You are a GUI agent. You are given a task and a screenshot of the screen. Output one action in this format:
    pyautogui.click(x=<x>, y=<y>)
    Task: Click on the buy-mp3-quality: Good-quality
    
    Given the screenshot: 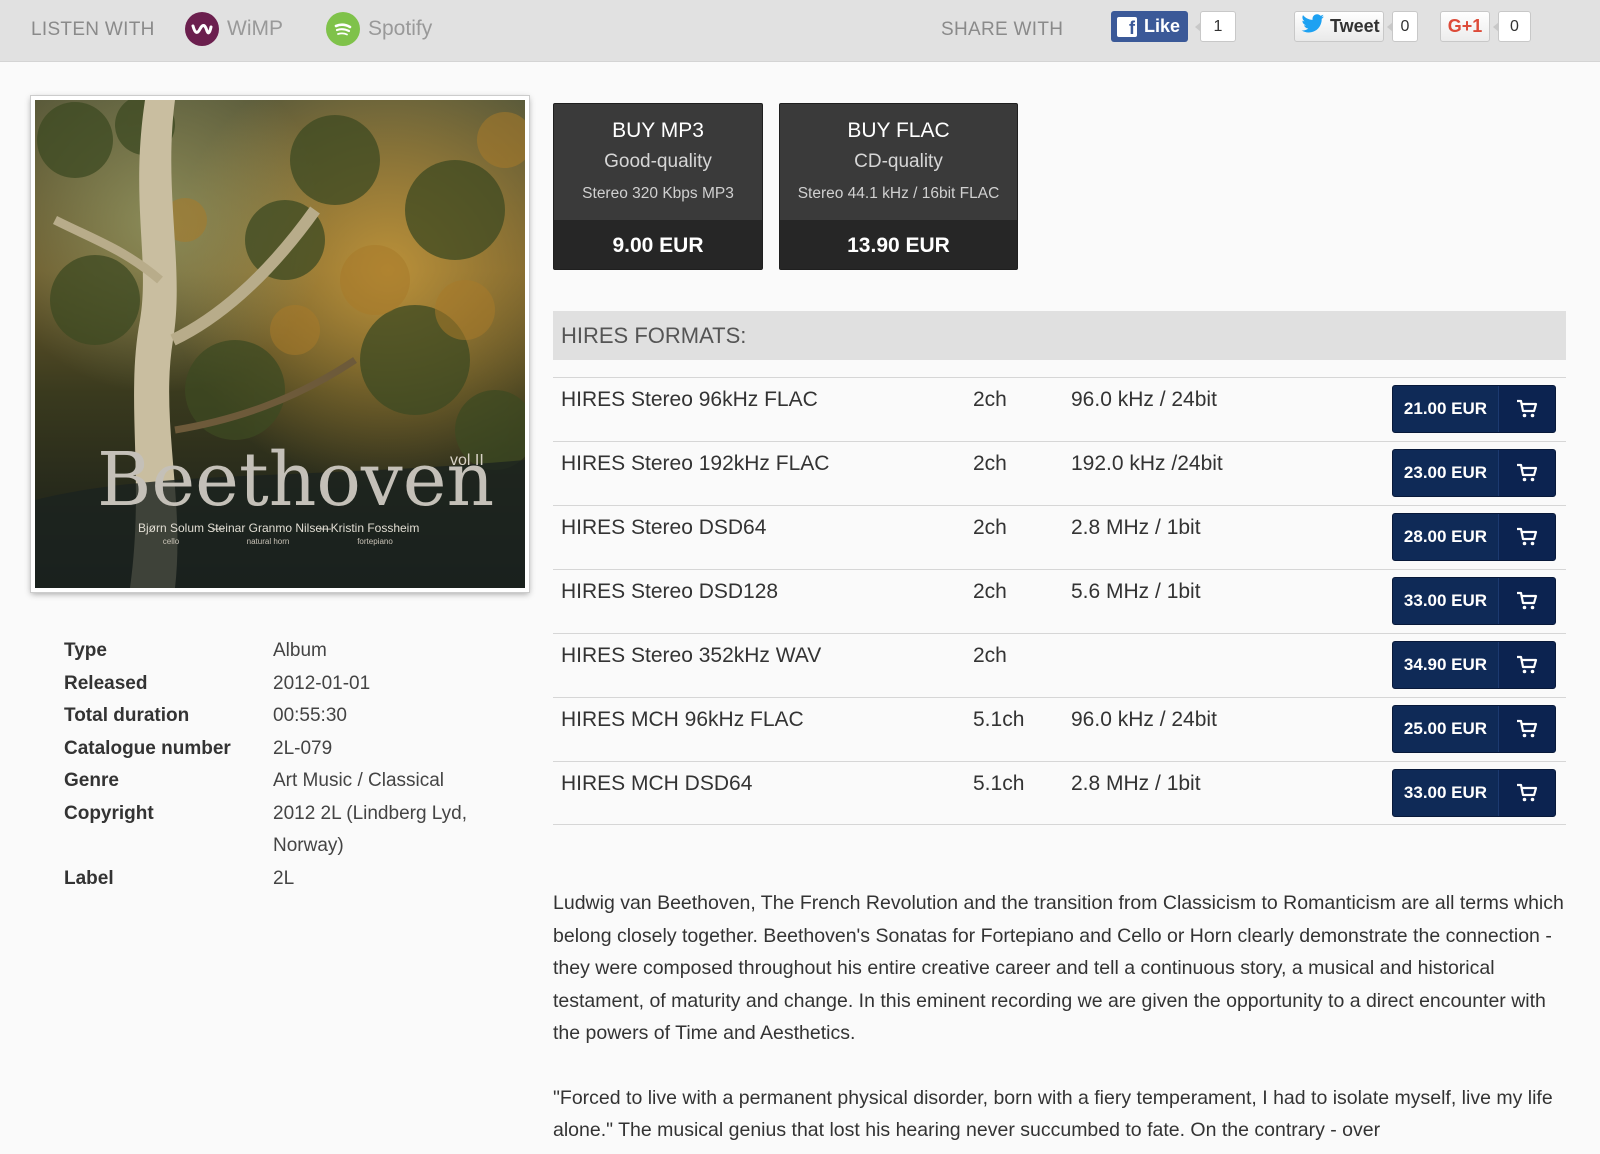 What is the action you would take?
    pyautogui.click(x=658, y=161)
    